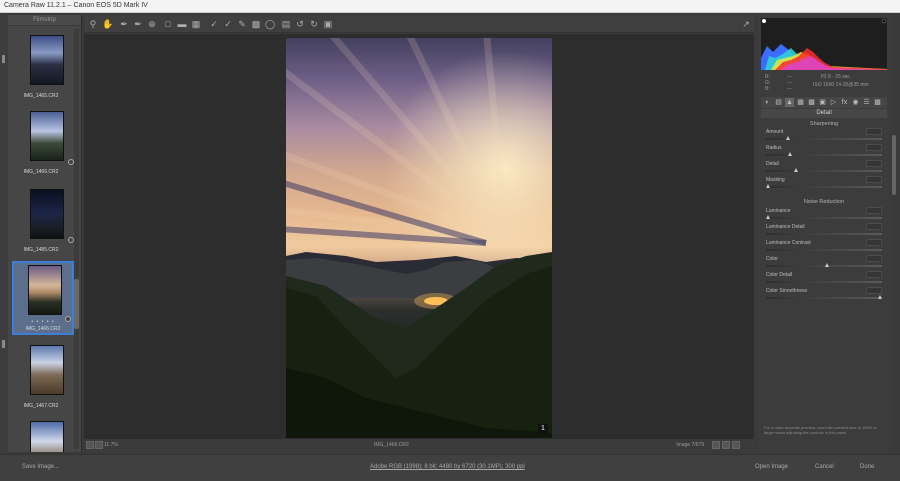 The width and height of the screenshot is (900, 481). I want to click on slider-label: Color, so click(772, 259).